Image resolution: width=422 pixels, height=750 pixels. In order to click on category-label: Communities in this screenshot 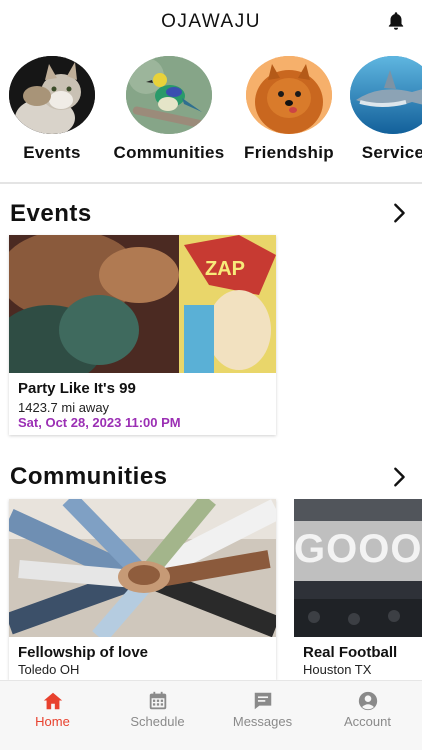, I will do `click(169, 152)`.